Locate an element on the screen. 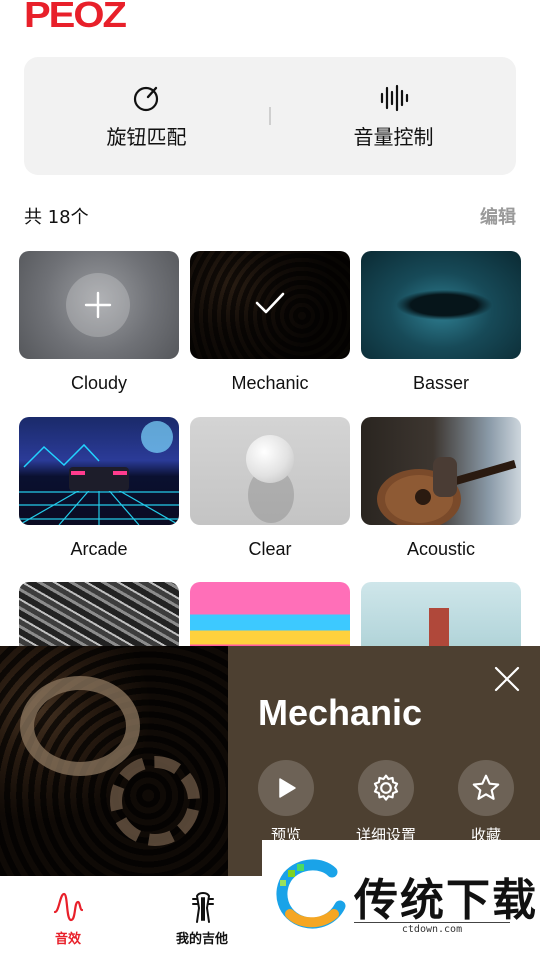 This screenshot has width=540, height=960. favorite-button: 收藏 is located at coordinates (486, 802).